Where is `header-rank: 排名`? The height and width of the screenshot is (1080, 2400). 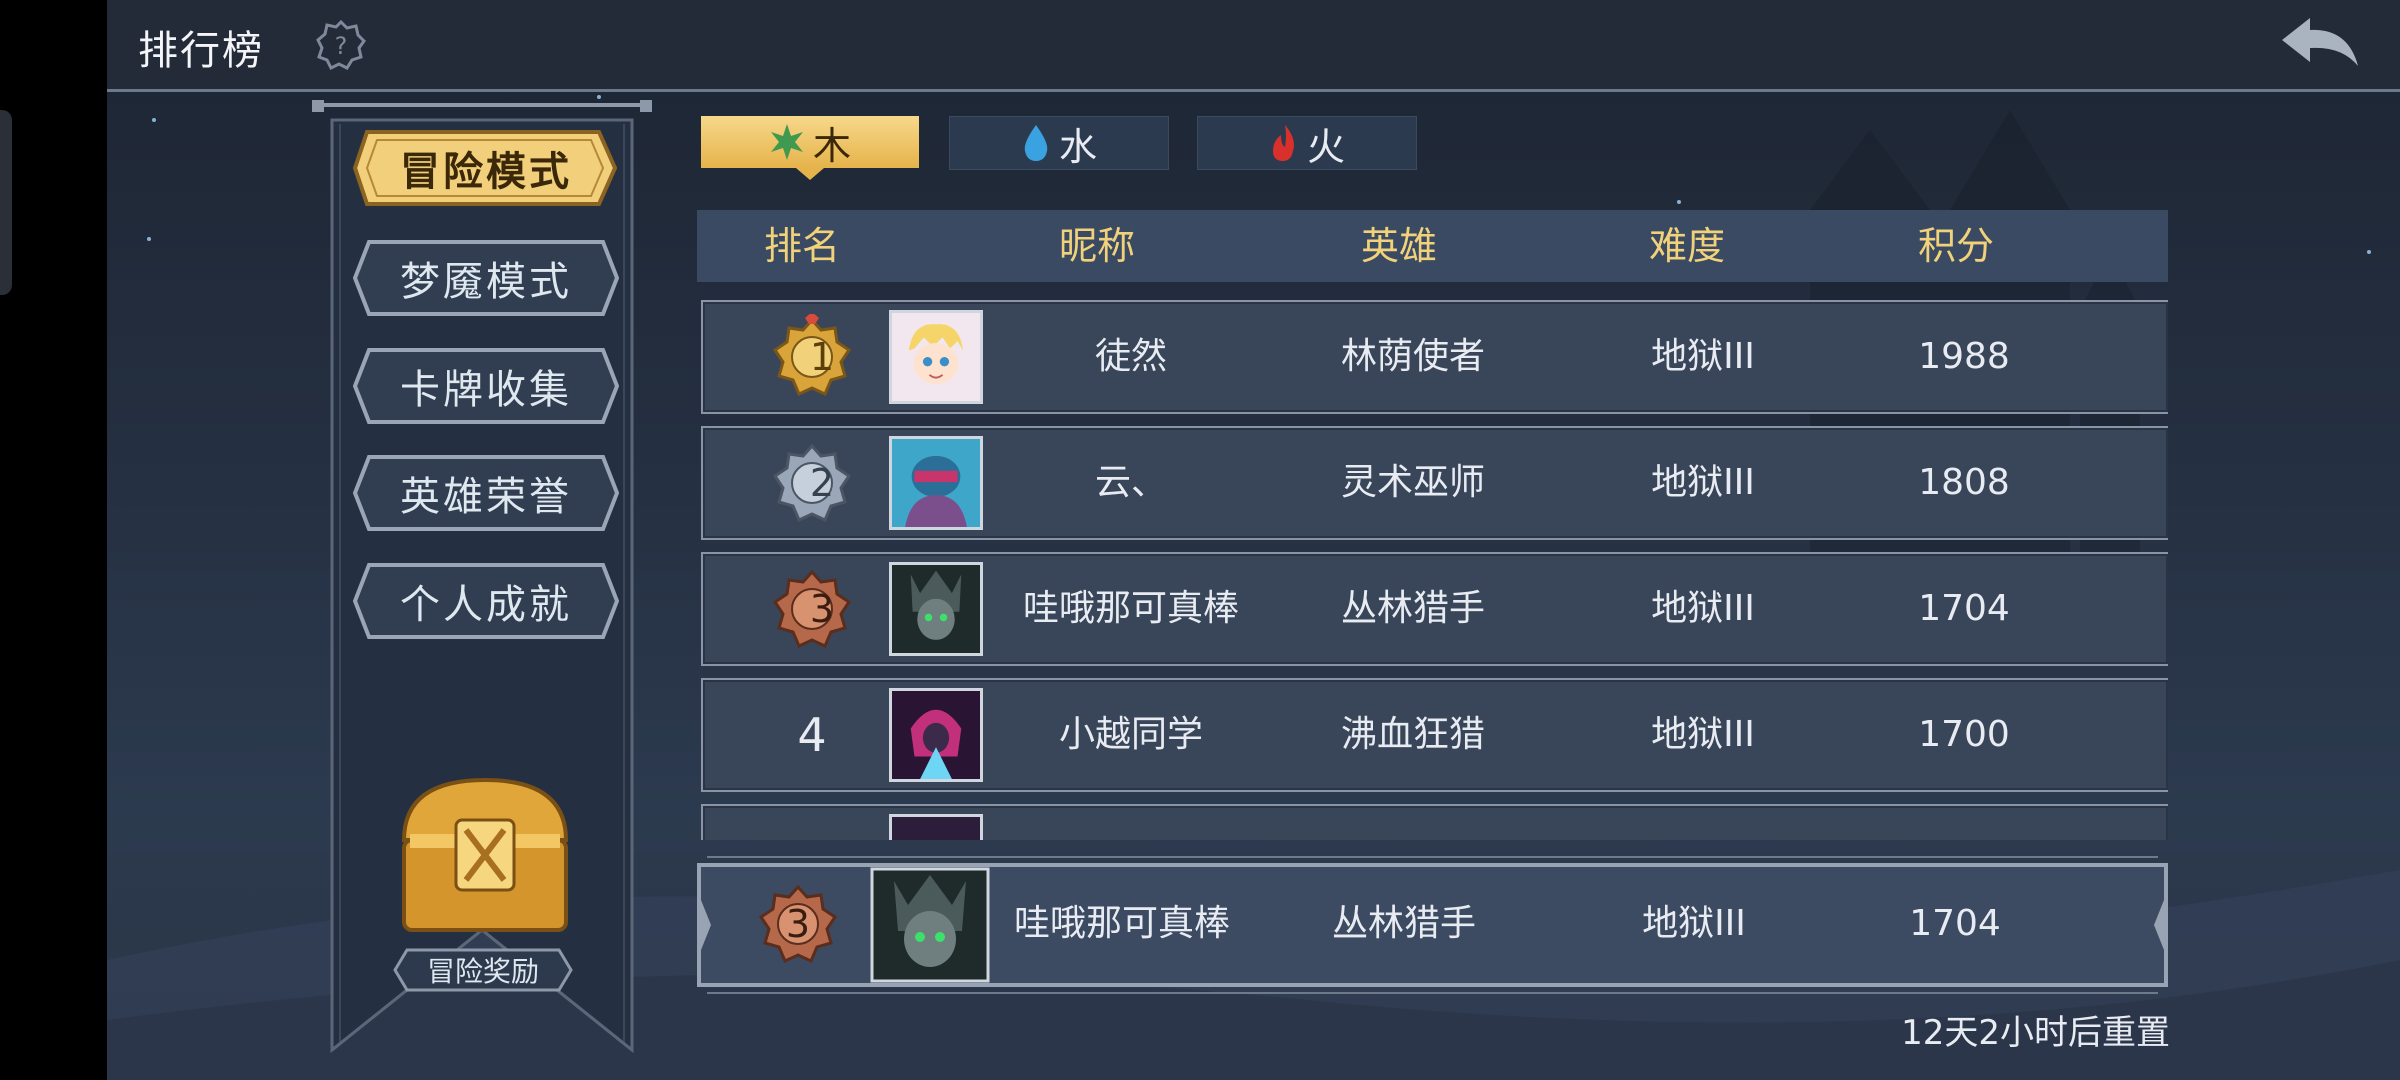 header-rank: 排名 is located at coordinates (801, 246).